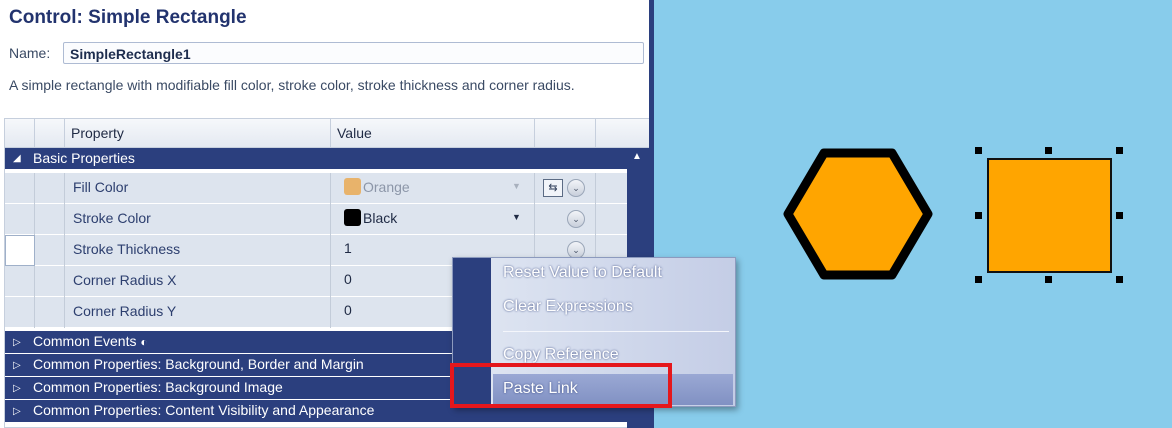 The height and width of the screenshot is (428, 1172). I want to click on panel-title: Control: Simple Rectangle, so click(128, 17).